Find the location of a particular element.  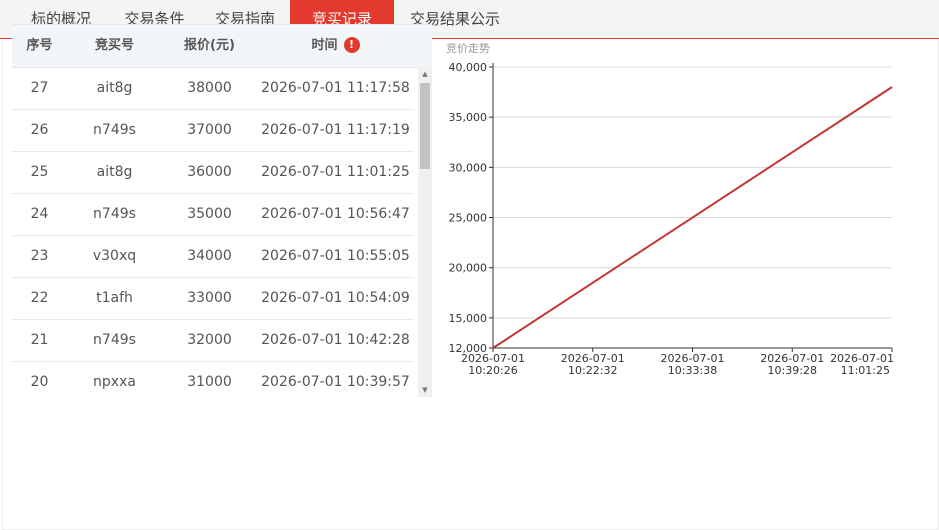

row-seq: 25 is located at coordinates (39, 172).